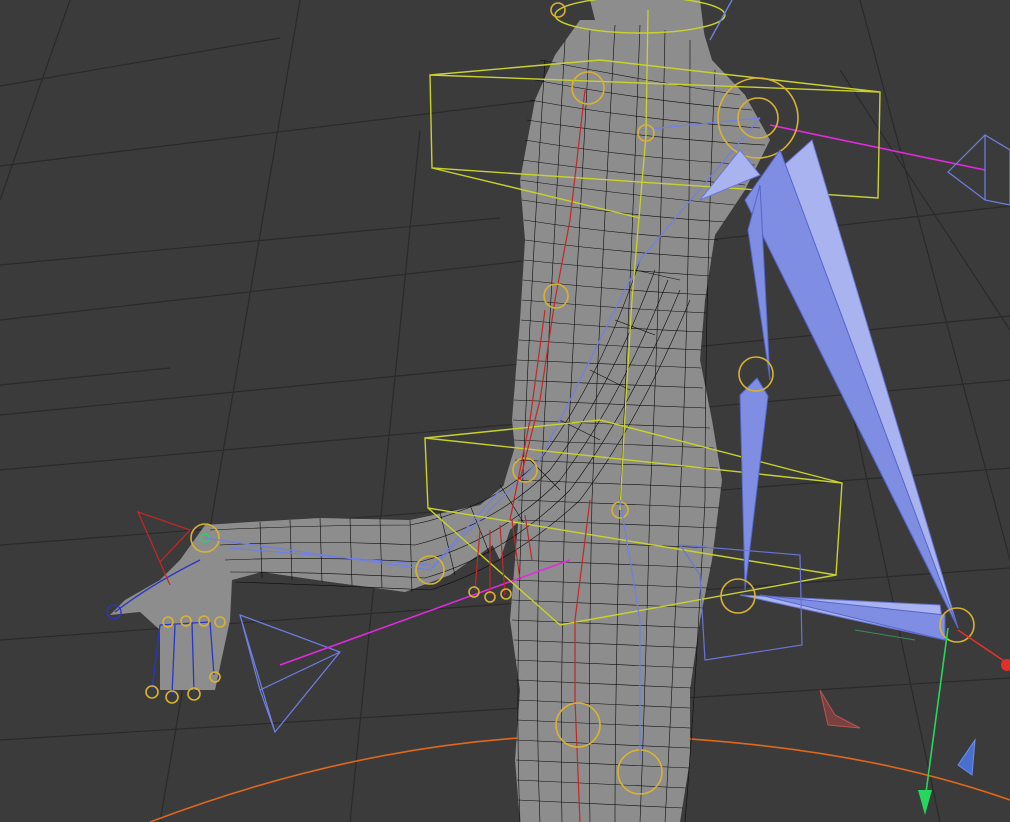 Image resolution: width=1010 pixels, height=822 pixels. What do you see at coordinates (964, 721) in the screenshot?
I see `xyz-axis-icon` at bounding box center [964, 721].